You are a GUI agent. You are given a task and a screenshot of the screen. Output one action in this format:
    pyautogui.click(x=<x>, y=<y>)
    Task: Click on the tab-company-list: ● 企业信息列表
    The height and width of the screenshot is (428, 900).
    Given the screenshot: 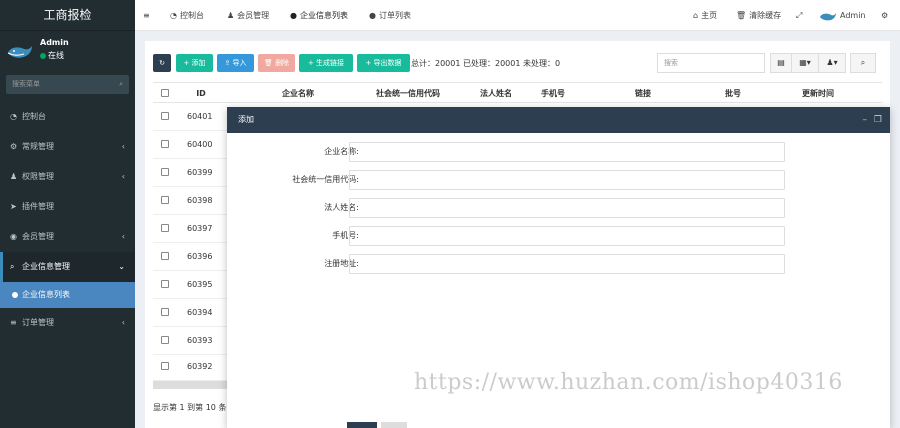 What is the action you would take?
    pyautogui.click(x=319, y=15)
    